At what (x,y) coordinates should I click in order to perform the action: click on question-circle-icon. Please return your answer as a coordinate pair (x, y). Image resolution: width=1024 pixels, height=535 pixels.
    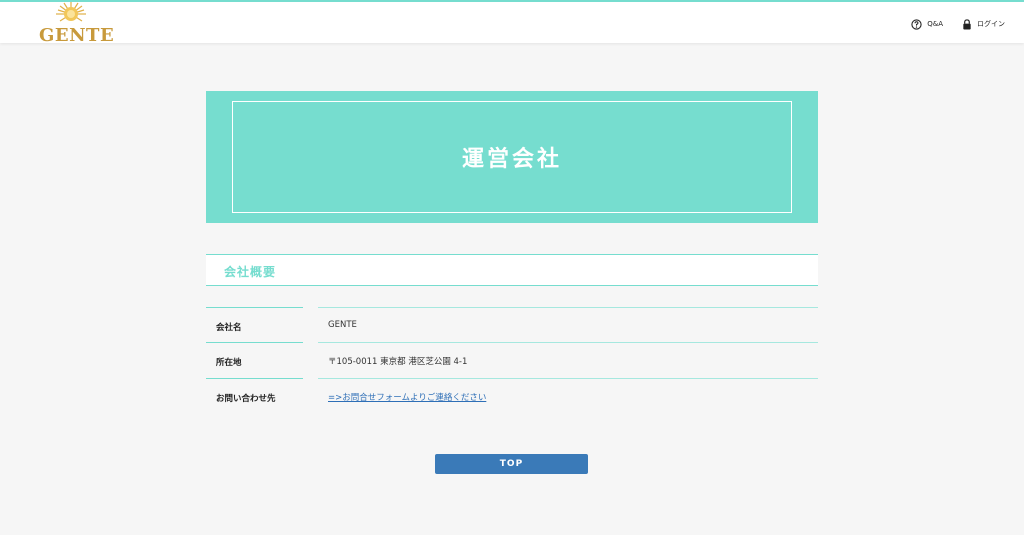
    Looking at the image, I should click on (916, 24).